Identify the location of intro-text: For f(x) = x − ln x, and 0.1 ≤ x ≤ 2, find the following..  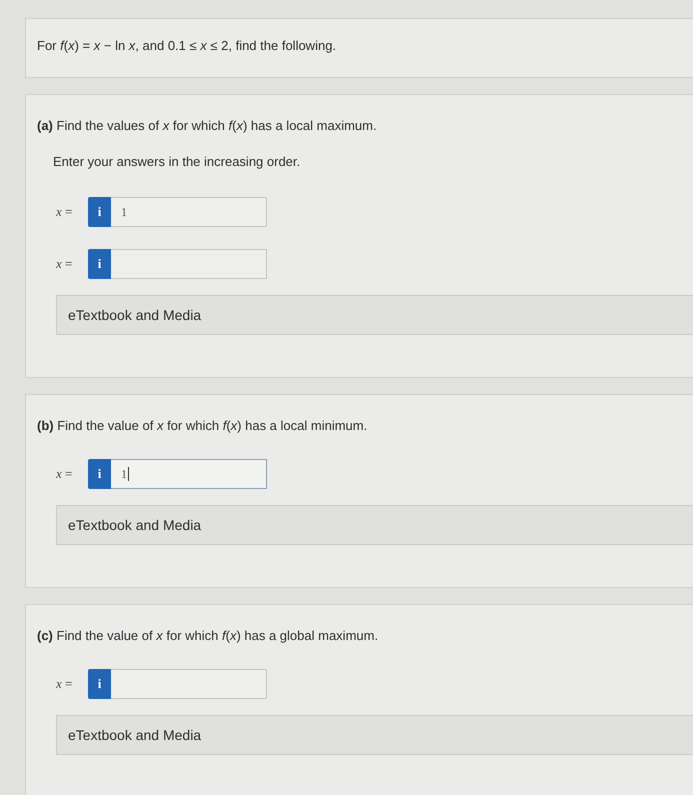
(187, 46).